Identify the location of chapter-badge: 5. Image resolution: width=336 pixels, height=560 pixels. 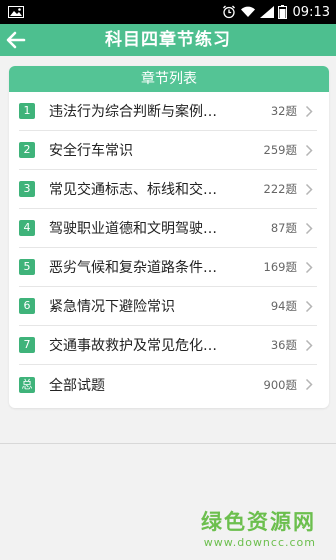
(27, 267).